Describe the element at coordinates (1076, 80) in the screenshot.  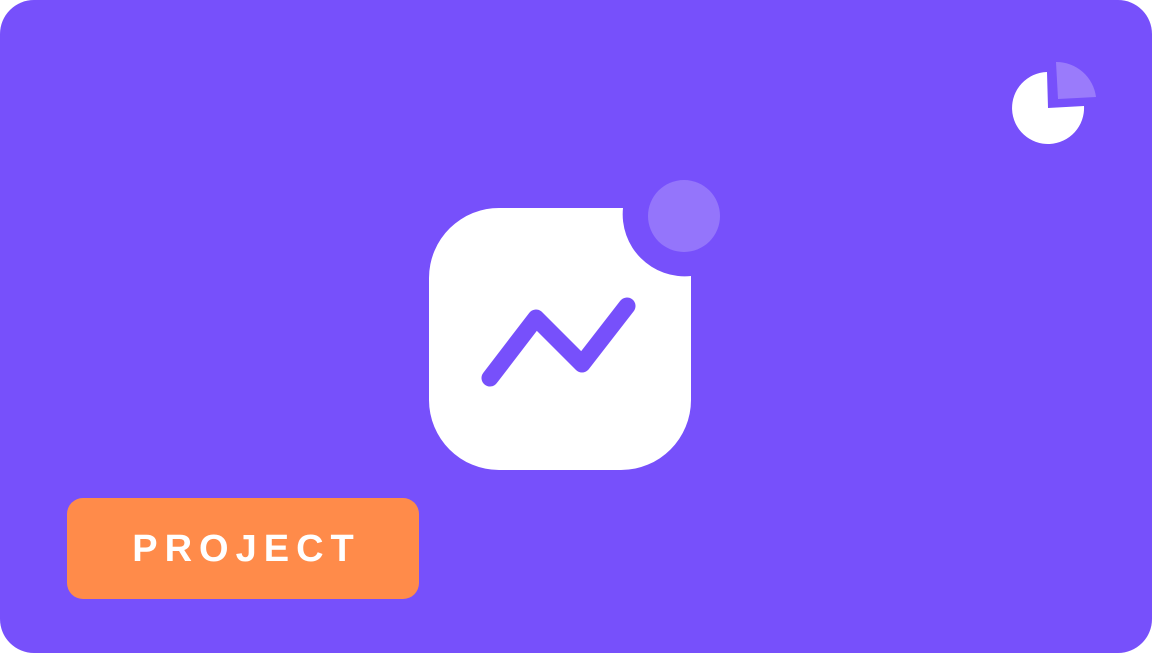
I see `pie-chart-highlight-slice` at that location.